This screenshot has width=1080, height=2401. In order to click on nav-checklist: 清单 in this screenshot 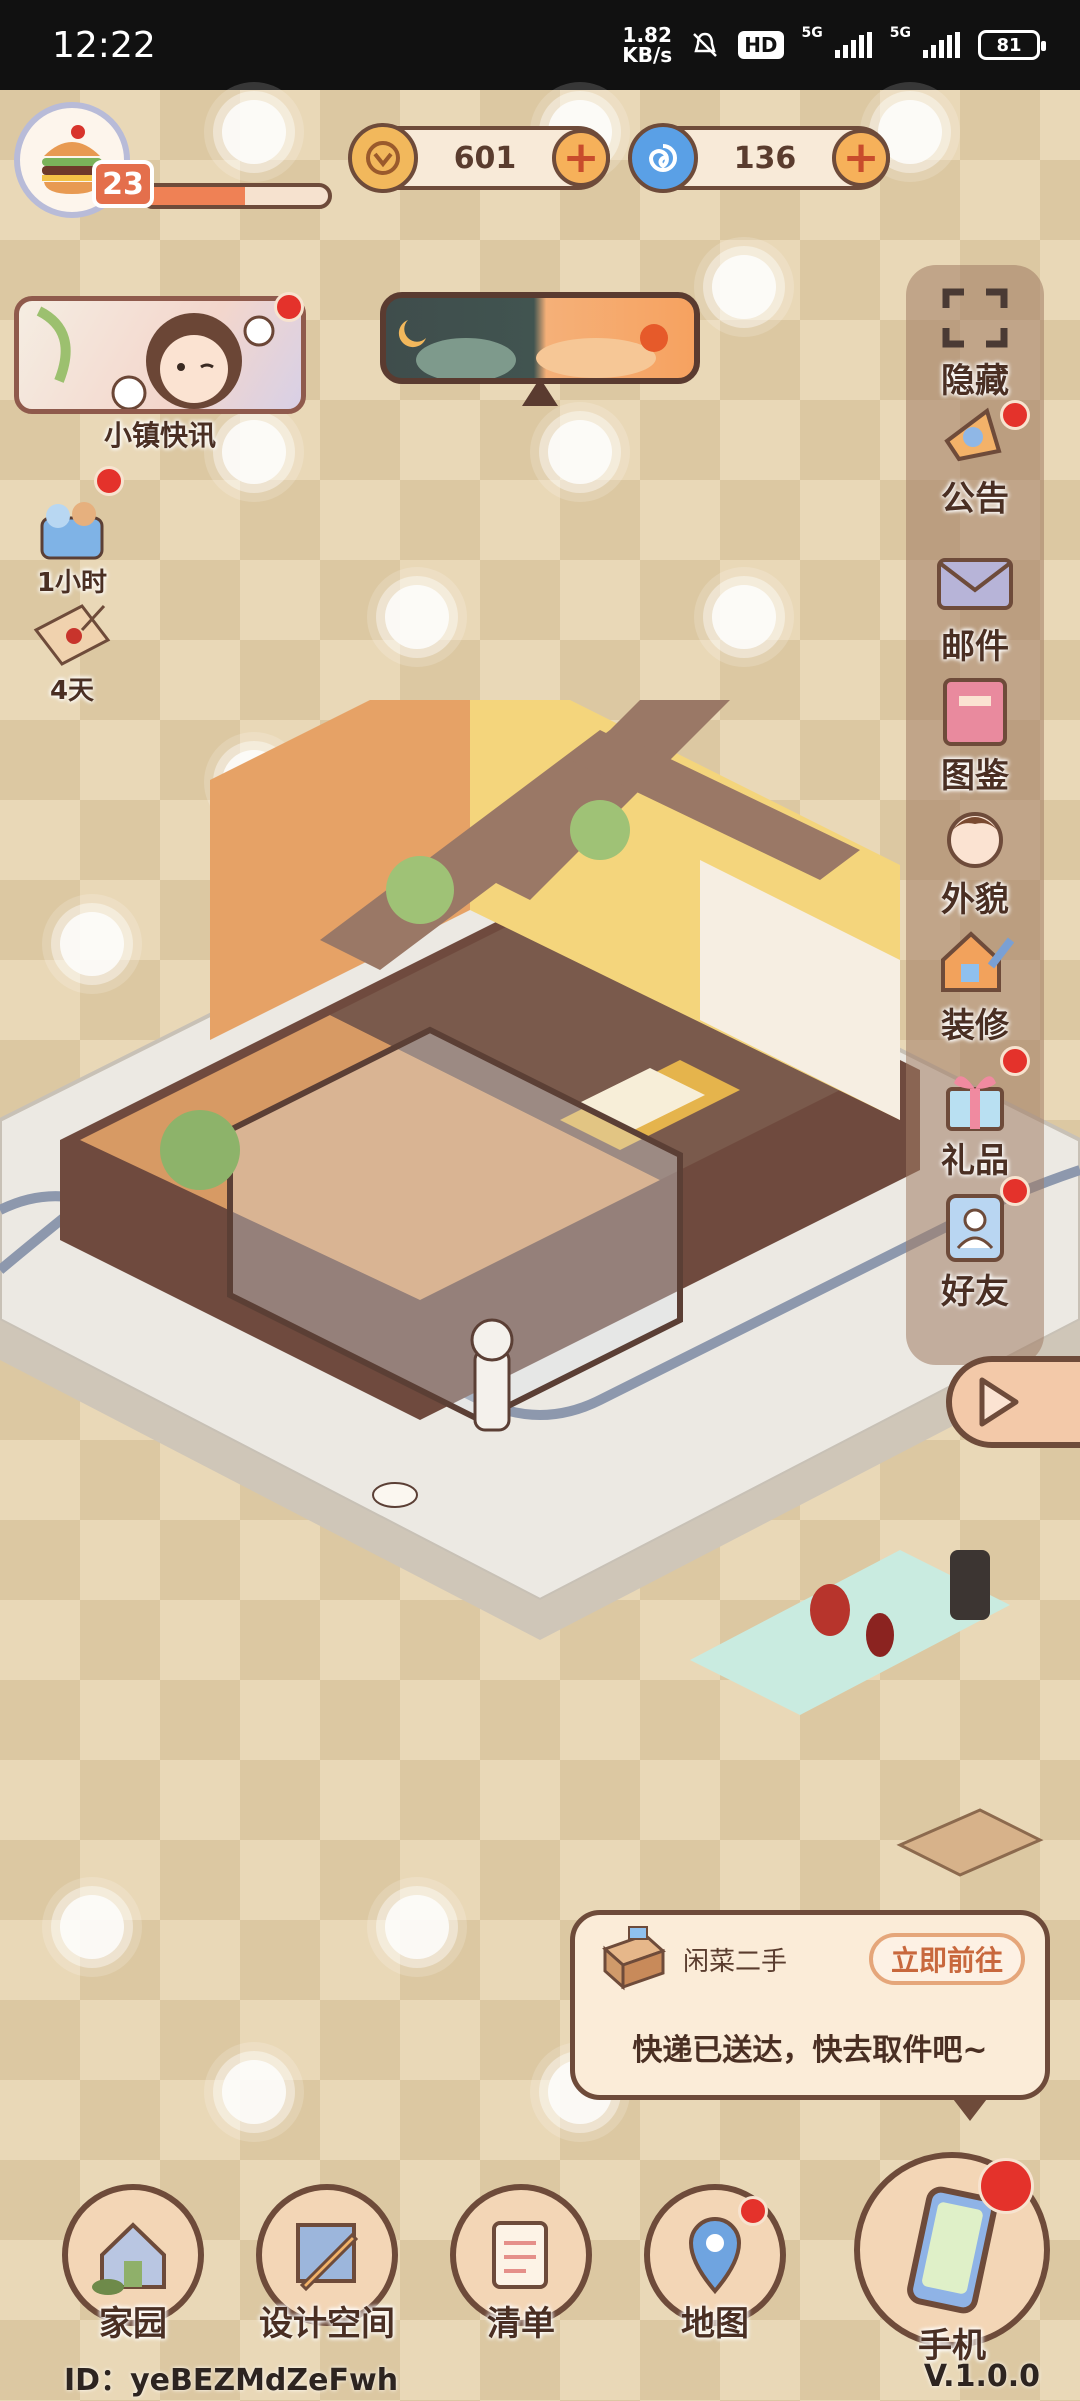, I will do `click(521, 2264)`.